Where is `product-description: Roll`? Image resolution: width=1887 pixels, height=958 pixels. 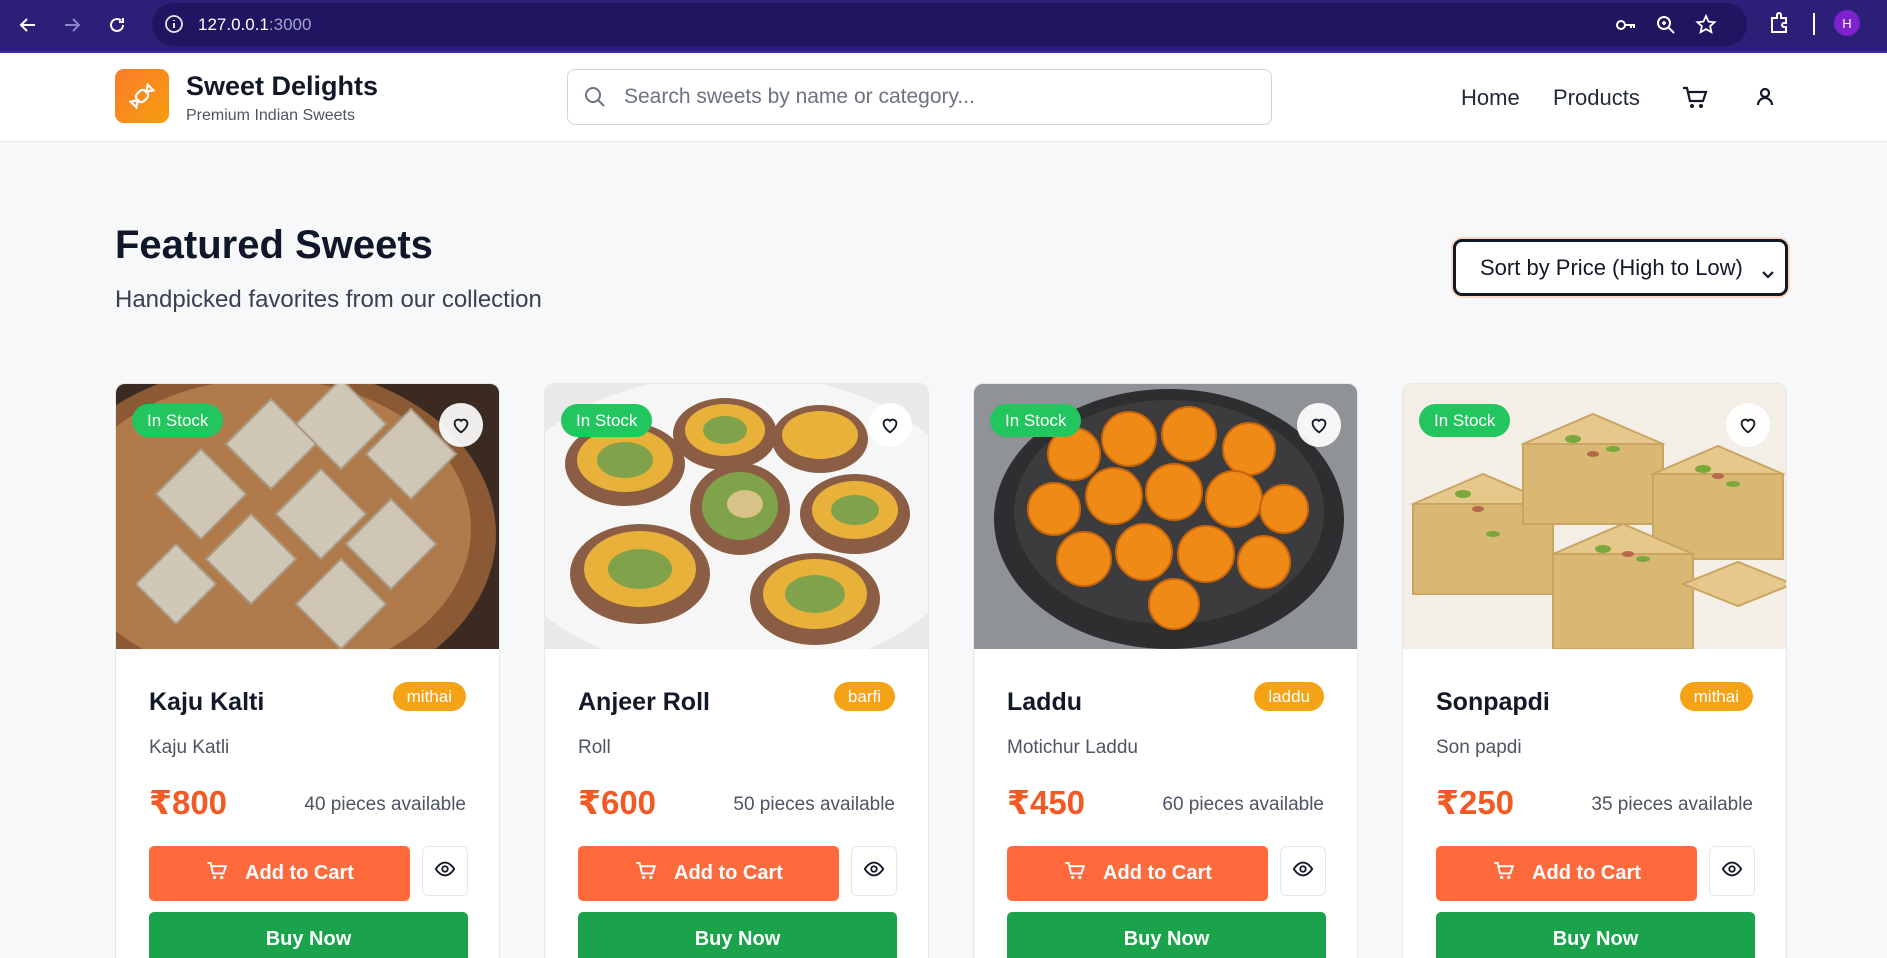 product-description: Roll is located at coordinates (594, 747).